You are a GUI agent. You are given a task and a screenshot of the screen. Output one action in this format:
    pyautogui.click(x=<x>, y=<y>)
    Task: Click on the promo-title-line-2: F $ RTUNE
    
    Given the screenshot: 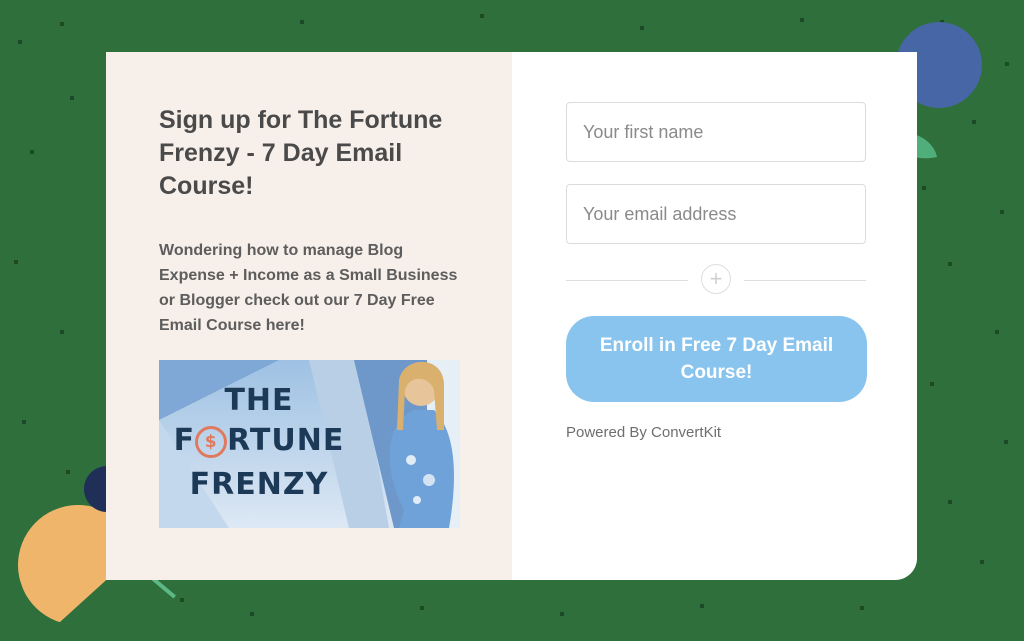 What is the action you would take?
    pyautogui.click(x=259, y=441)
    